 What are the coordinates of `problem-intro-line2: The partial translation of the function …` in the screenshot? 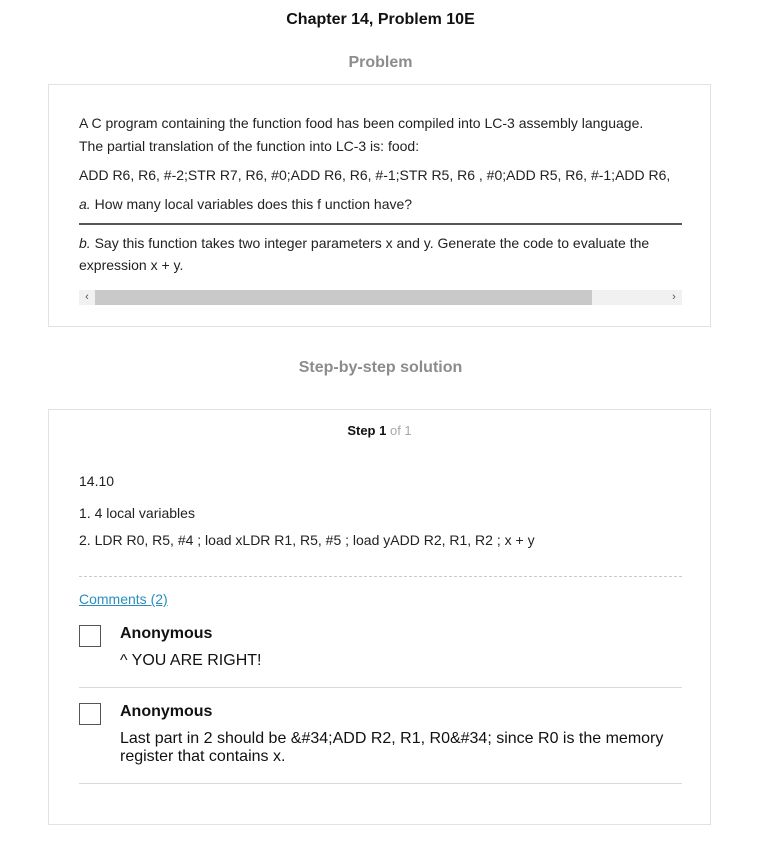 It's located at (249, 146).